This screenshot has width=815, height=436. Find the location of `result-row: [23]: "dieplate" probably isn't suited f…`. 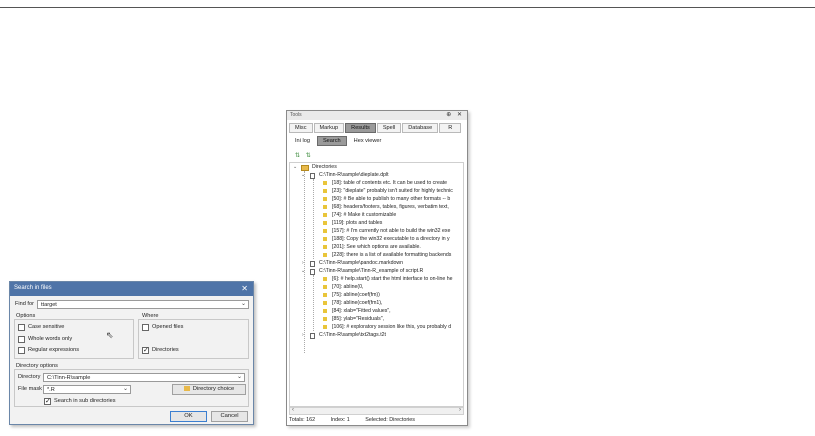

result-row: [23]: "dieplate" probably isn't suited f… is located at coordinates (392, 191).